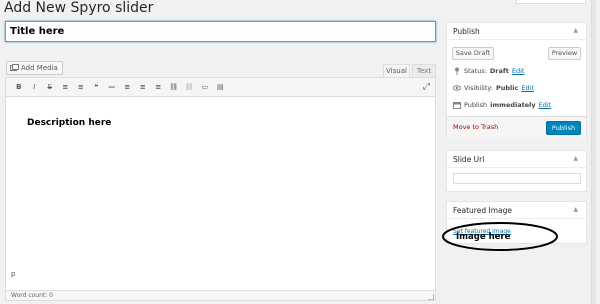  I want to click on save-draft-button: Save Draft, so click(473, 53).